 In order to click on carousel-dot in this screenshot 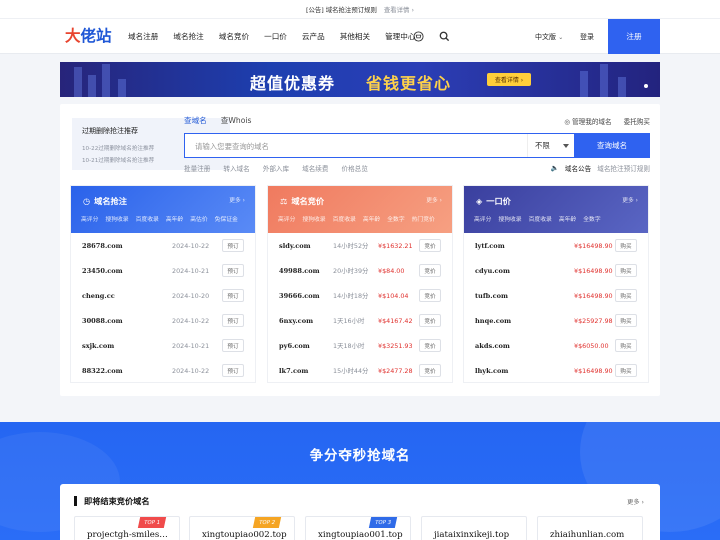, I will do `click(646, 86)`.